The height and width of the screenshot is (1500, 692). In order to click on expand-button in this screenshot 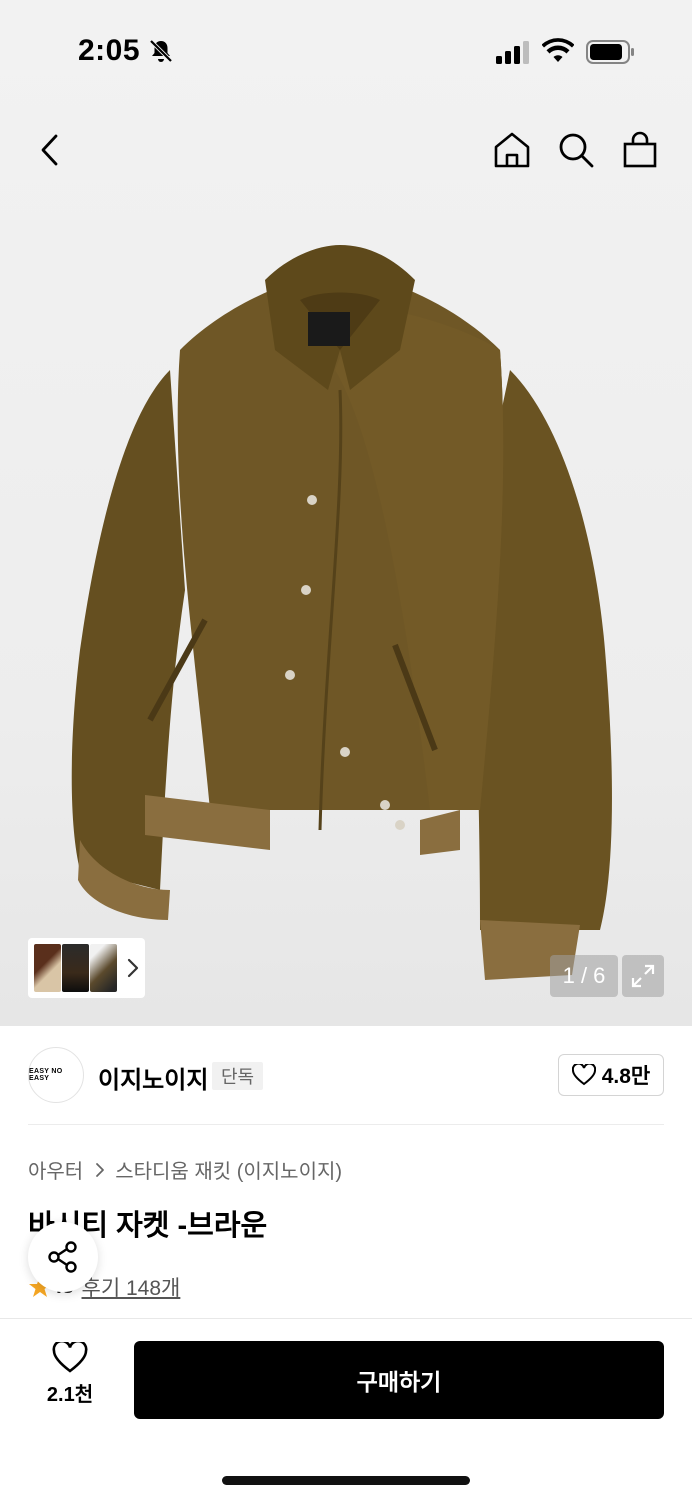, I will do `click(643, 976)`.